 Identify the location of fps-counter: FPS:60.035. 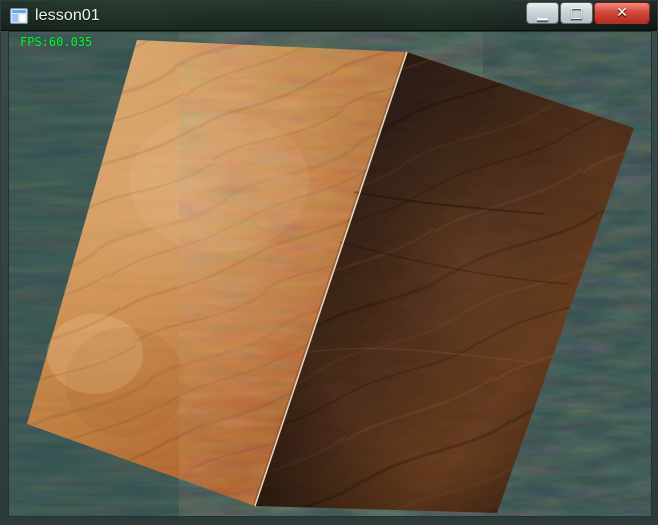
(56, 42).